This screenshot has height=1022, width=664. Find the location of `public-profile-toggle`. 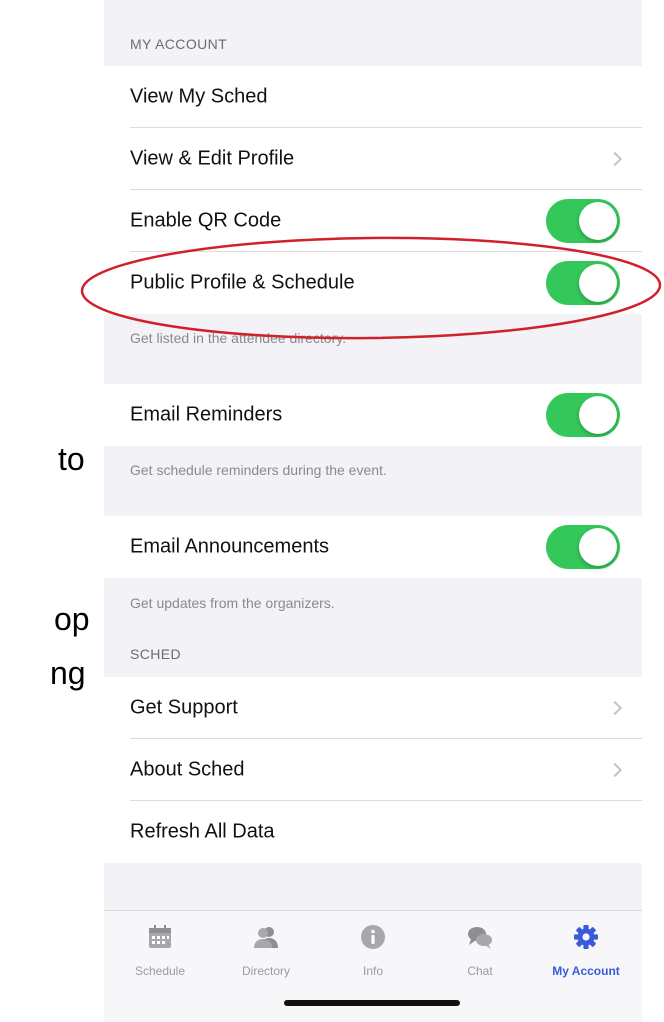

public-profile-toggle is located at coordinates (583, 283).